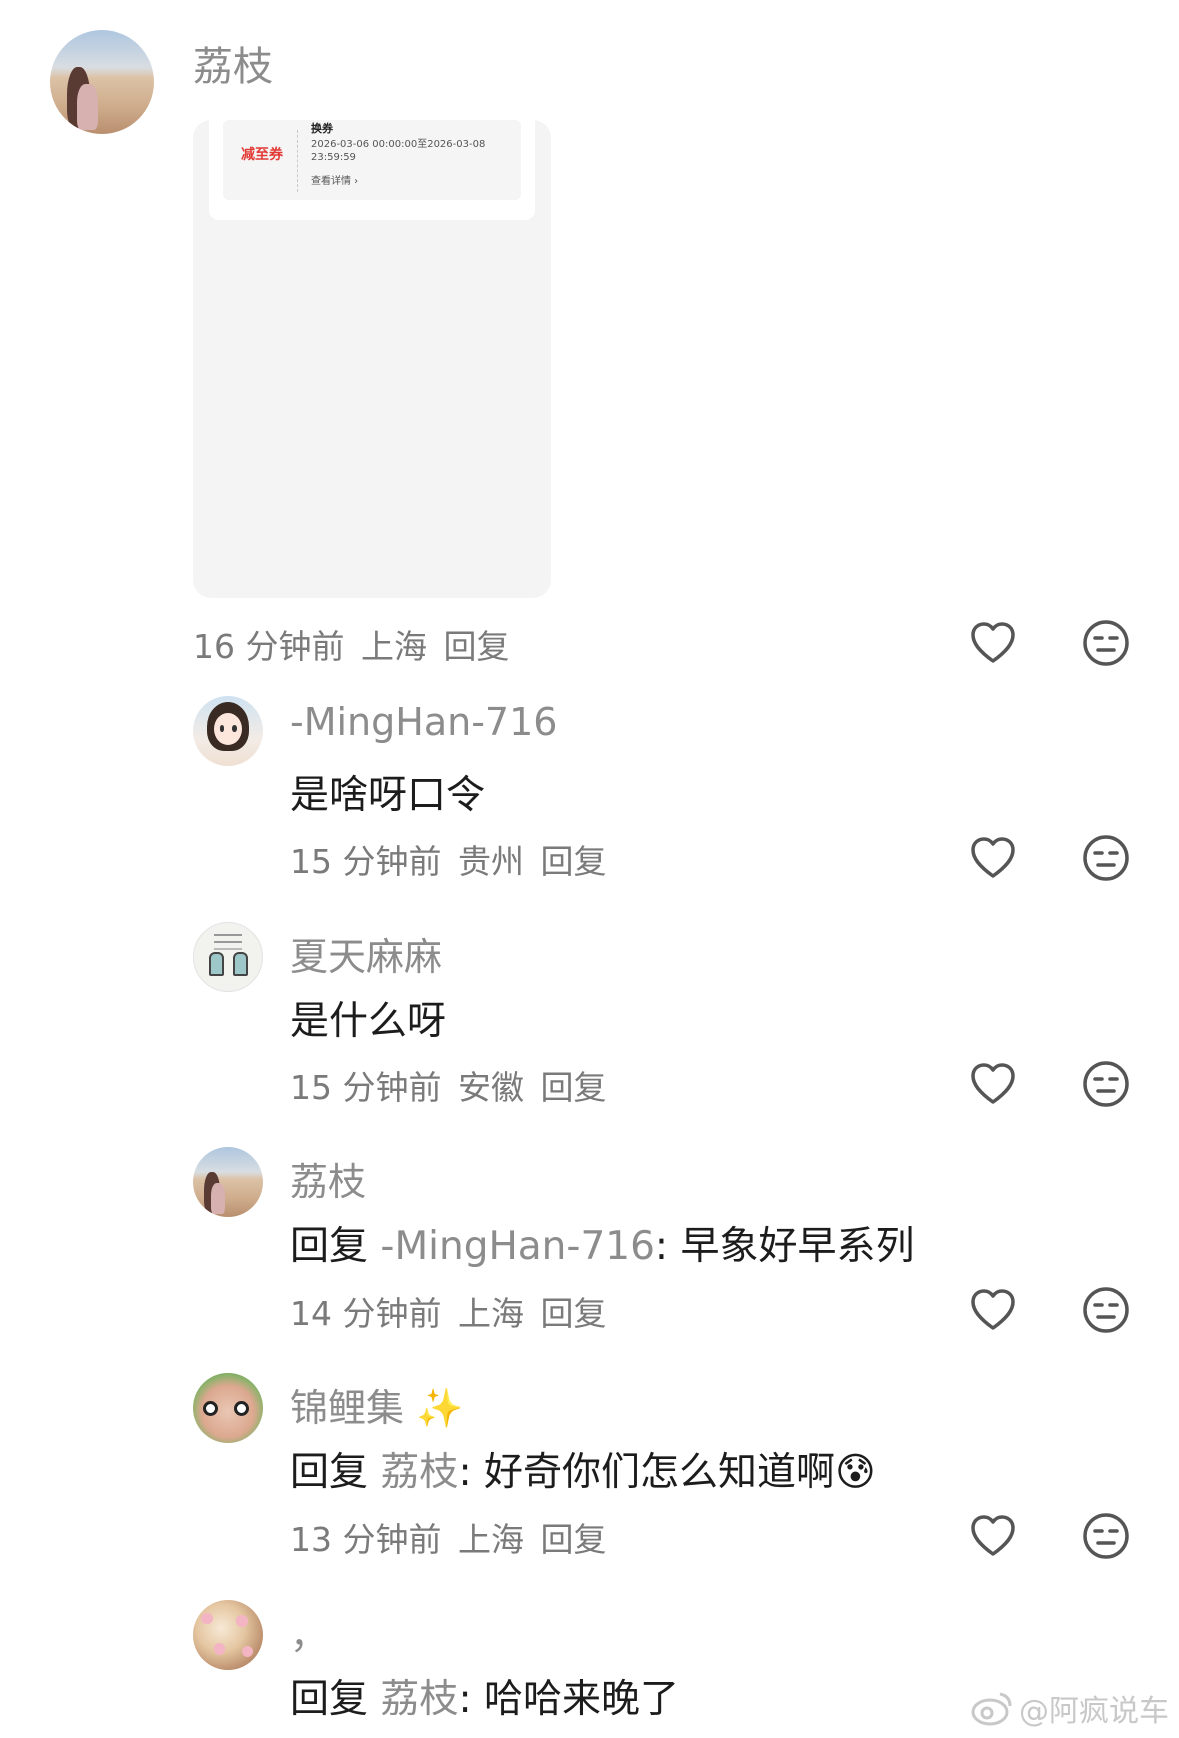 The image size is (1179, 1738). What do you see at coordinates (855, 1472) in the screenshot?
I see `sweat-emoji-icon: 😰` at bounding box center [855, 1472].